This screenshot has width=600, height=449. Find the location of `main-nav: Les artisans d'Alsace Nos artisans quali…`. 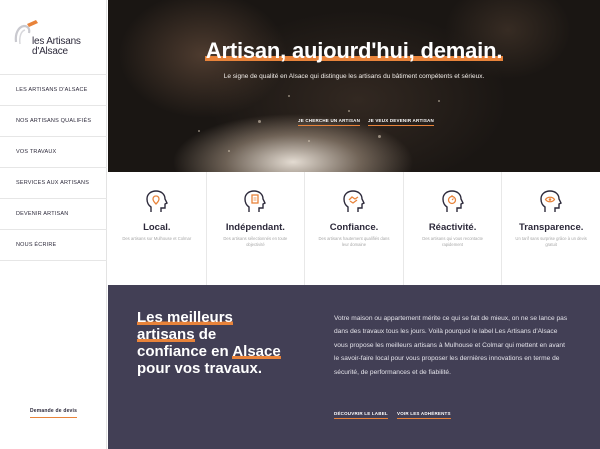

main-nav: Les artisans d'Alsace Nos artisans quali… is located at coordinates (53, 167).